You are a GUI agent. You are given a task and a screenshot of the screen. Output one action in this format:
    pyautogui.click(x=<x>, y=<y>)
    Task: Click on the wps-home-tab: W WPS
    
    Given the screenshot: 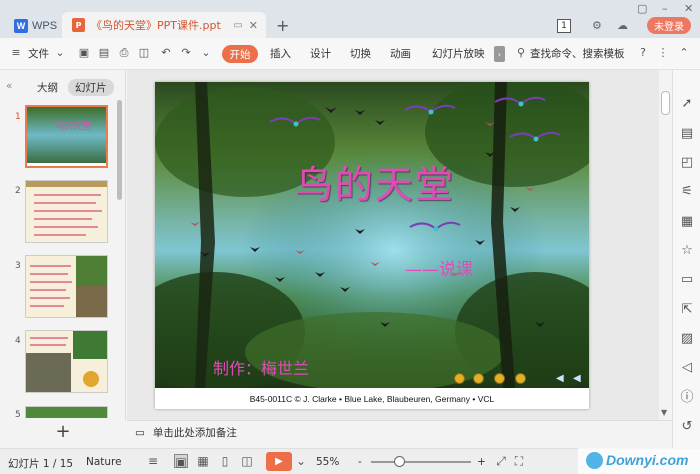 What is the action you would take?
    pyautogui.click(x=33, y=25)
    